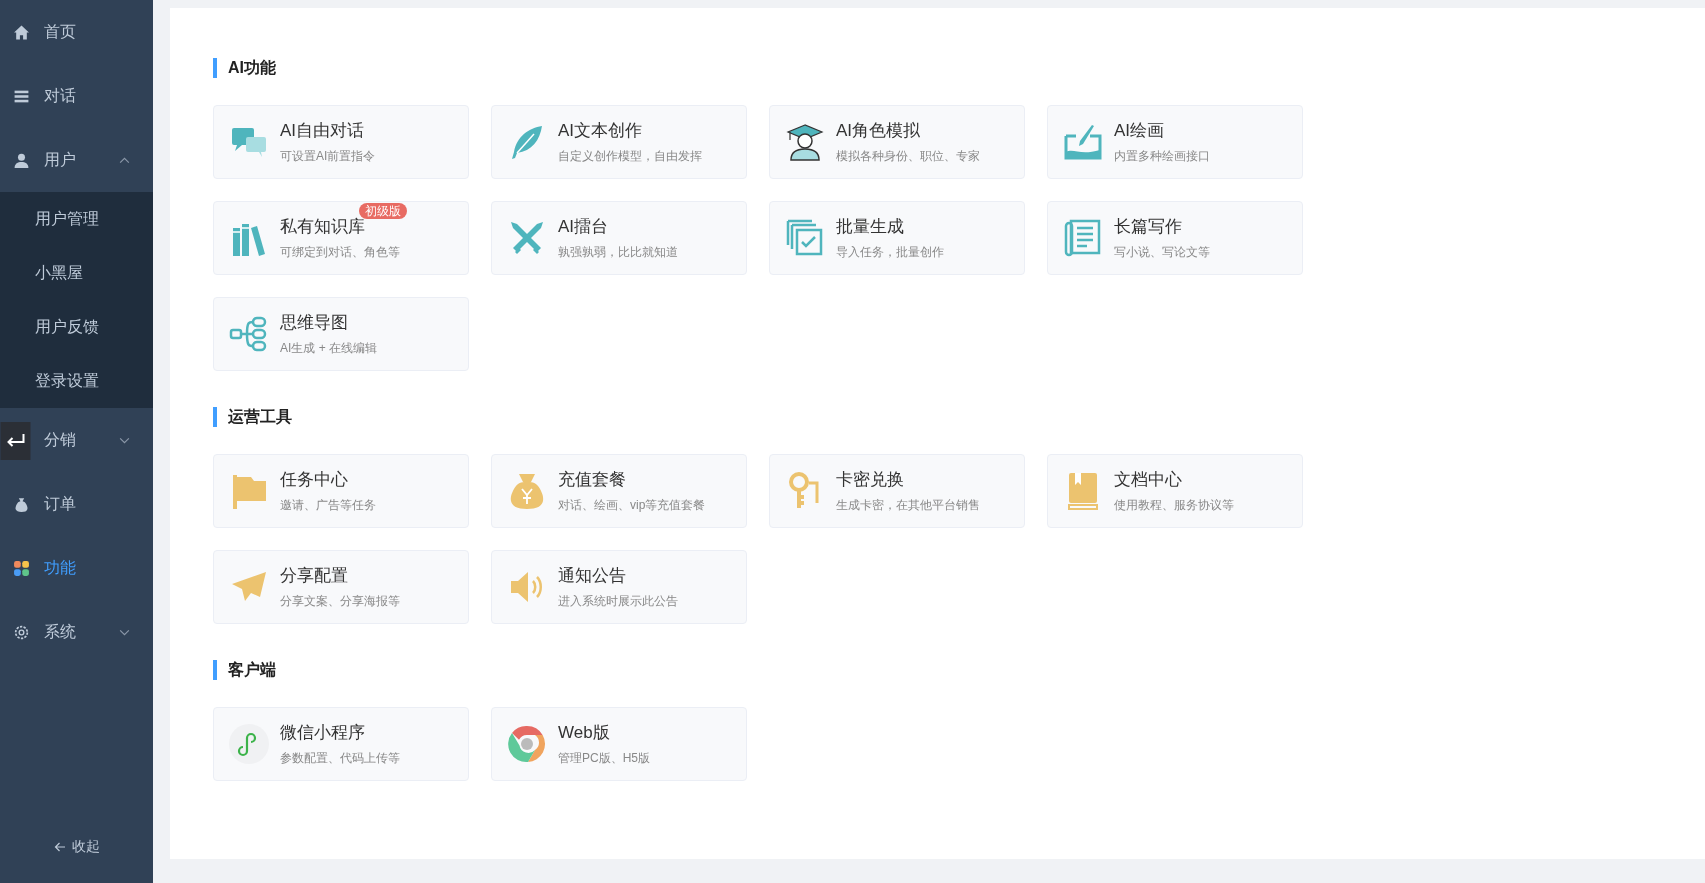  What do you see at coordinates (21, 32) in the screenshot?
I see `home-icon` at bounding box center [21, 32].